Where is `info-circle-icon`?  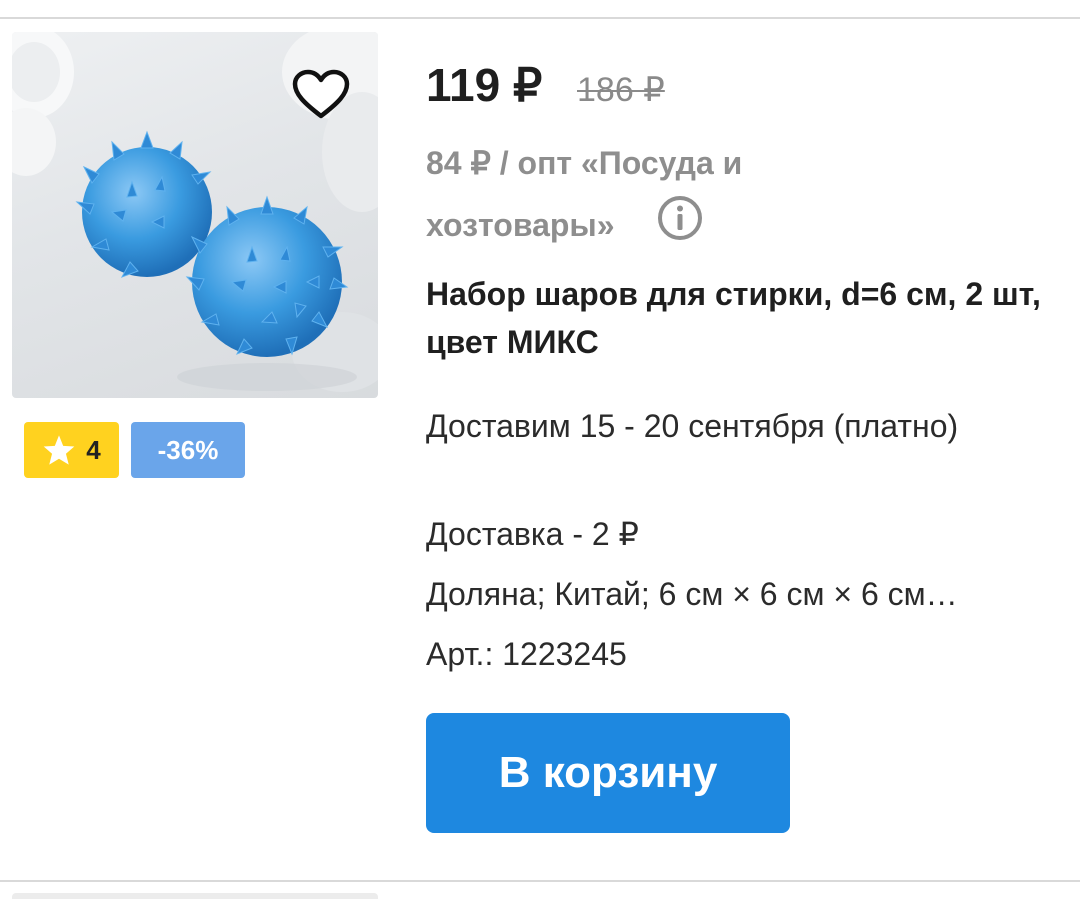 info-circle-icon is located at coordinates (680, 218).